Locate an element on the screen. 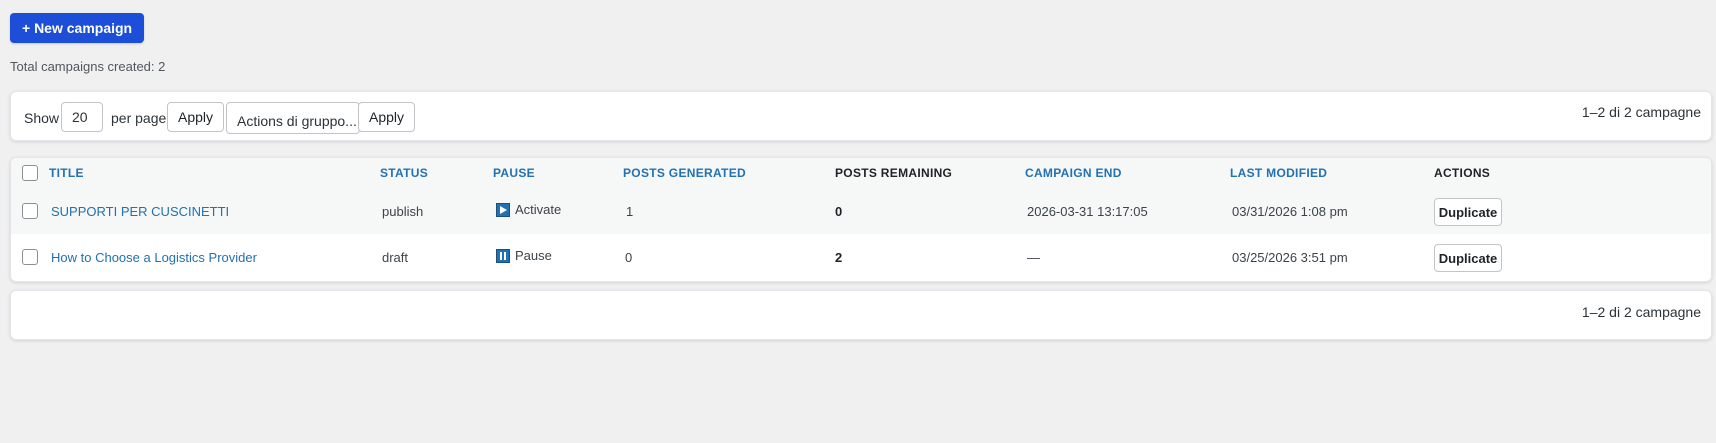 The image size is (1716, 443). campaign-end-value: 2026-03-31 13:17:05 is located at coordinates (1087, 211).